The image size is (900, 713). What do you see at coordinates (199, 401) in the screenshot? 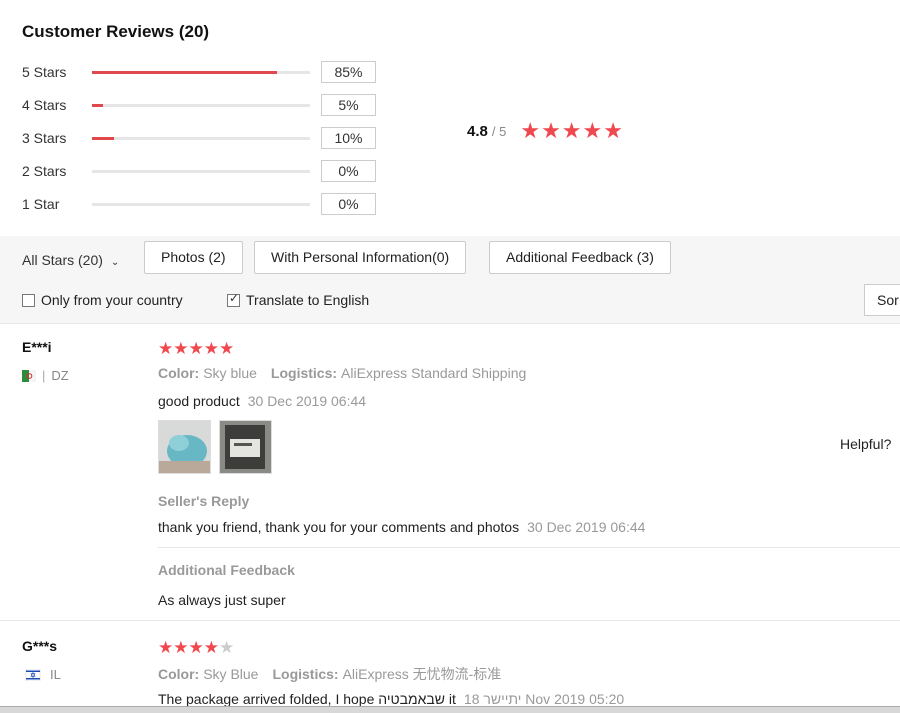
I see `review-text: good product` at bounding box center [199, 401].